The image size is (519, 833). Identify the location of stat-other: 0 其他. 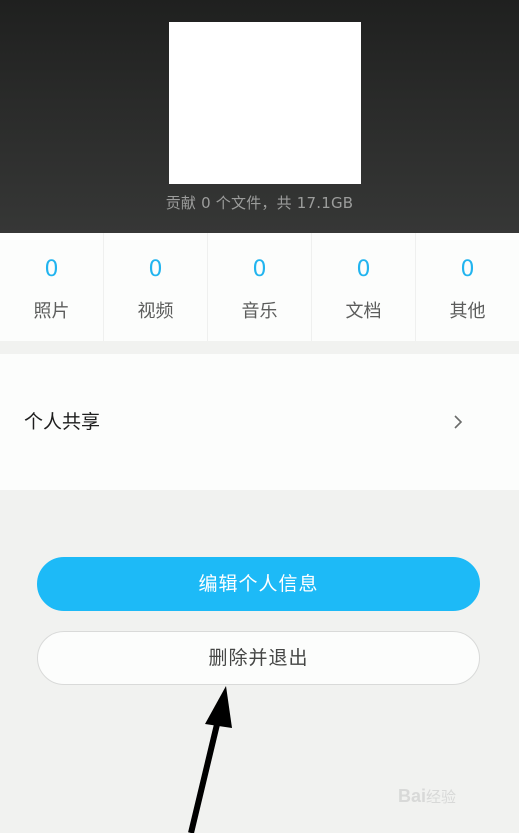
(467, 287).